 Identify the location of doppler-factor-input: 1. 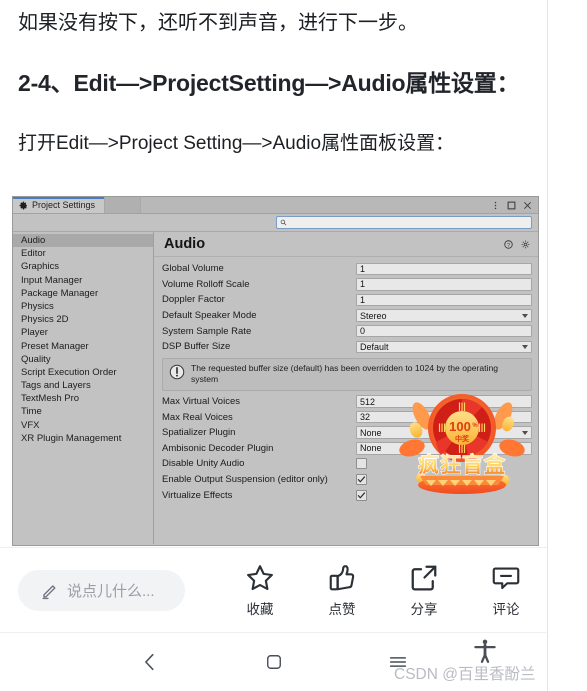
(444, 300).